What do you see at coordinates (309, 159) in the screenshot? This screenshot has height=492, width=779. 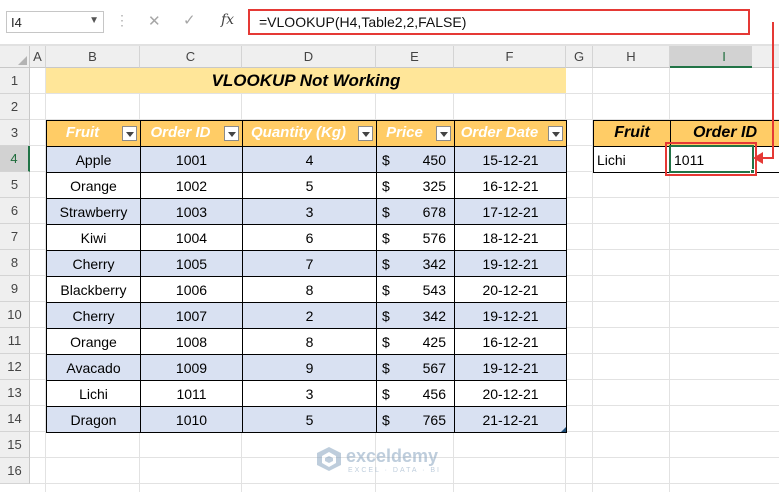 I see `table-cell-quantity: 4` at bounding box center [309, 159].